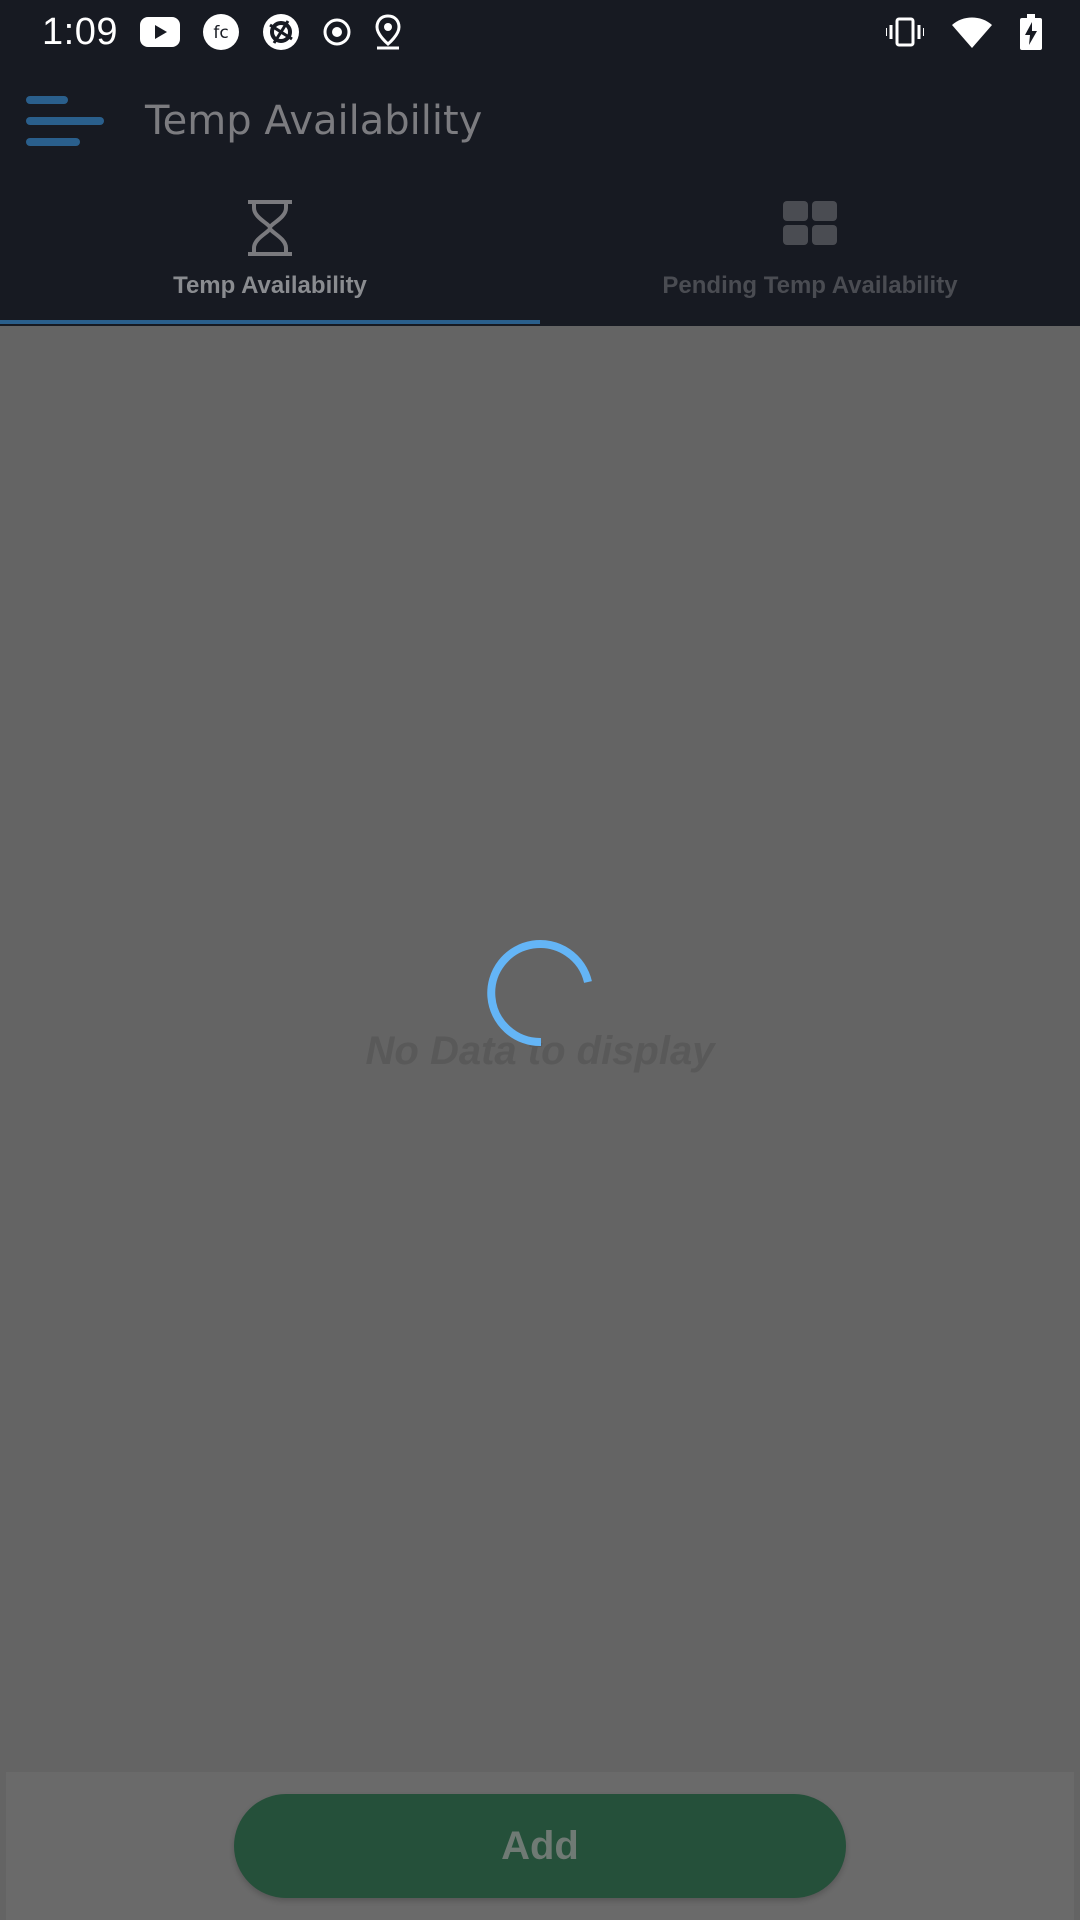  I want to click on page-title: Temp Availability, so click(314, 121).